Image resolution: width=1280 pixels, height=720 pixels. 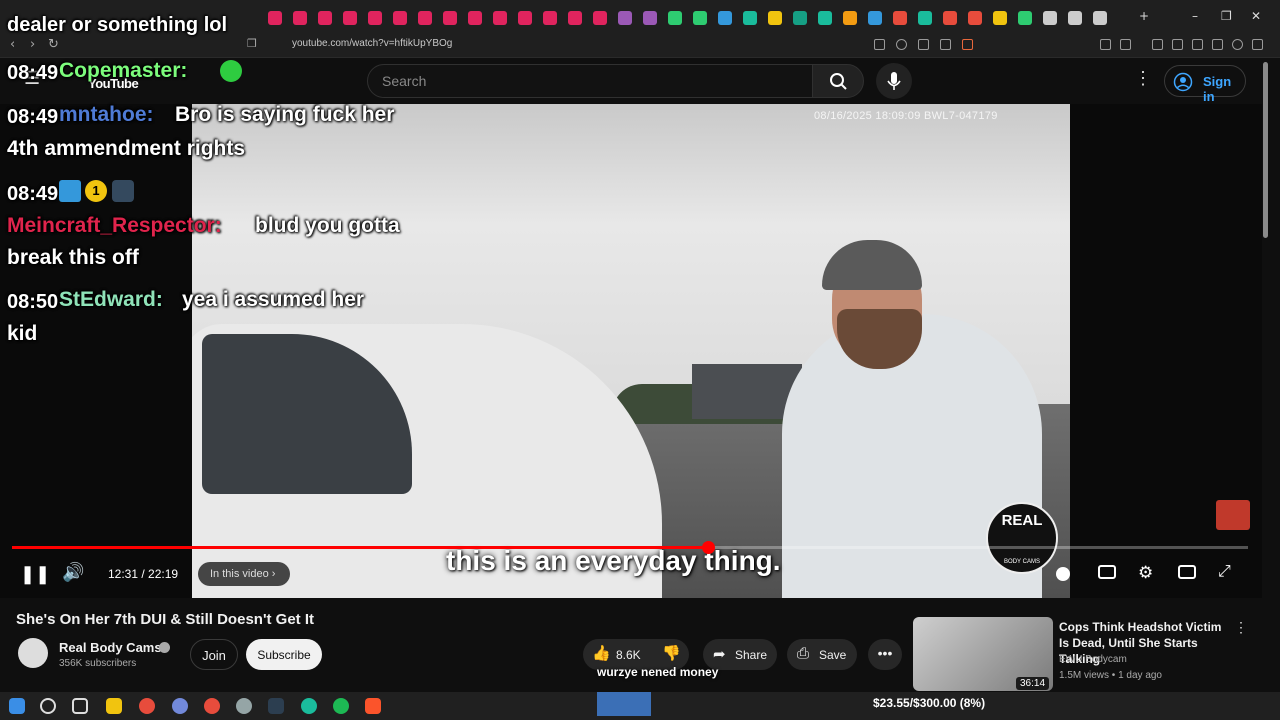 What do you see at coordinates (885, 654) in the screenshot?
I see `more-actions-button: •••` at bounding box center [885, 654].